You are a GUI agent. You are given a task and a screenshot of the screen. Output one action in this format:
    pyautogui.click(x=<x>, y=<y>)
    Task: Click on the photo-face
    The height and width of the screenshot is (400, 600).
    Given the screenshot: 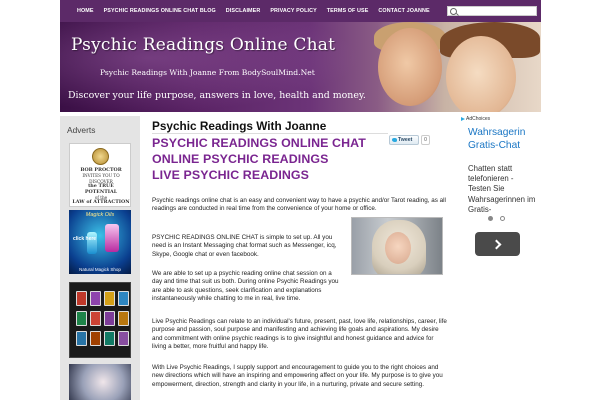 What is the action you would take?
    pyautogui.click(x=398, y=248)
    